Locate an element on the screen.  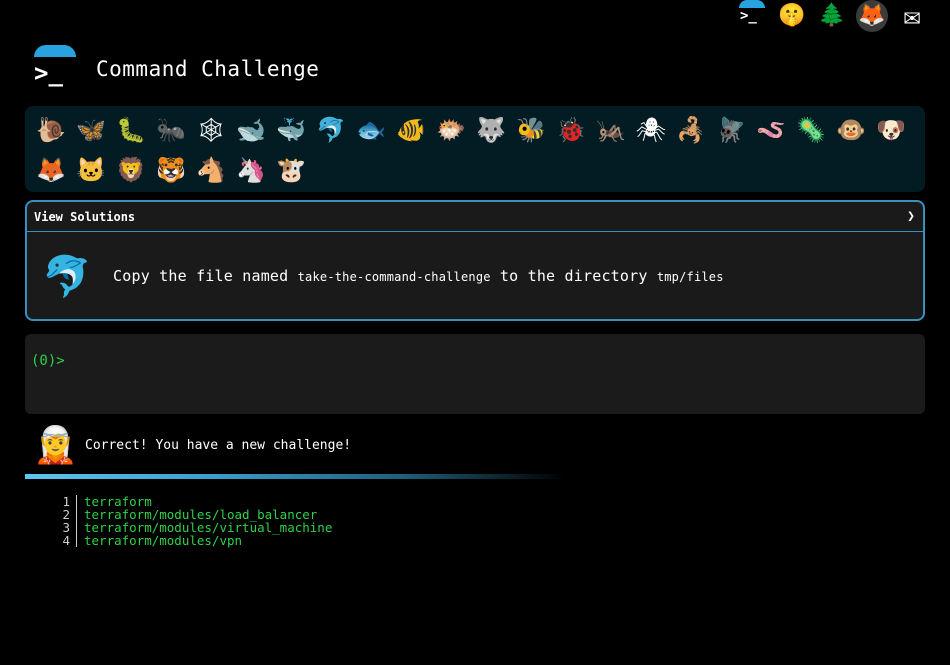
fly-icon: 🪰 is located at coordinates (731, 130).